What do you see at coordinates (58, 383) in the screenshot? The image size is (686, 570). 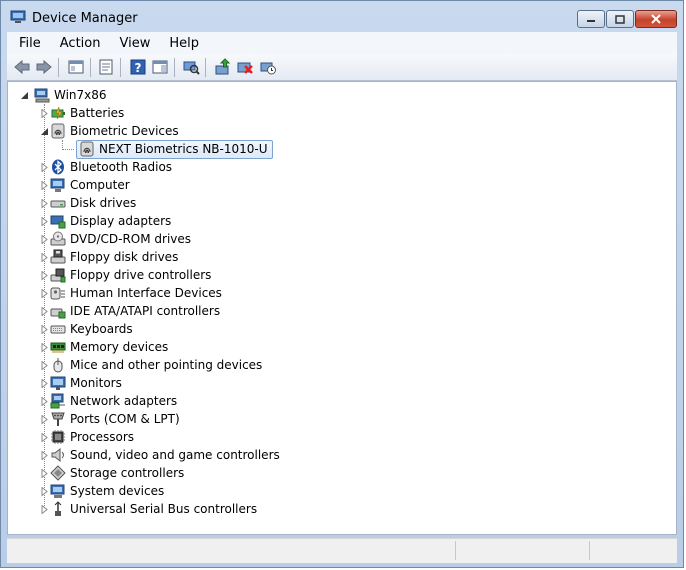 I see `monitor-icon` at bounding box center [58, 383].